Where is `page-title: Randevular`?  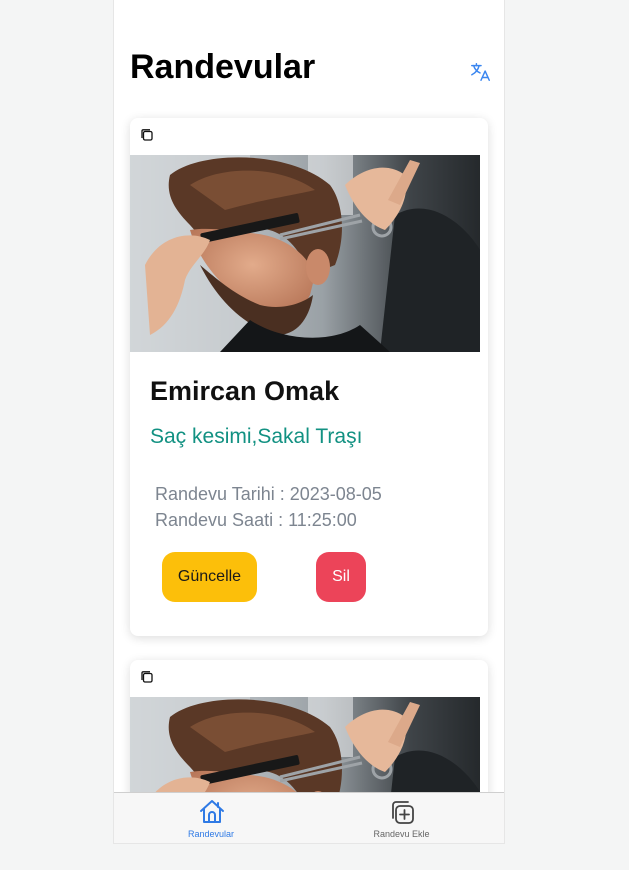
page-title: Randevular is located at coordinates (223, 67).